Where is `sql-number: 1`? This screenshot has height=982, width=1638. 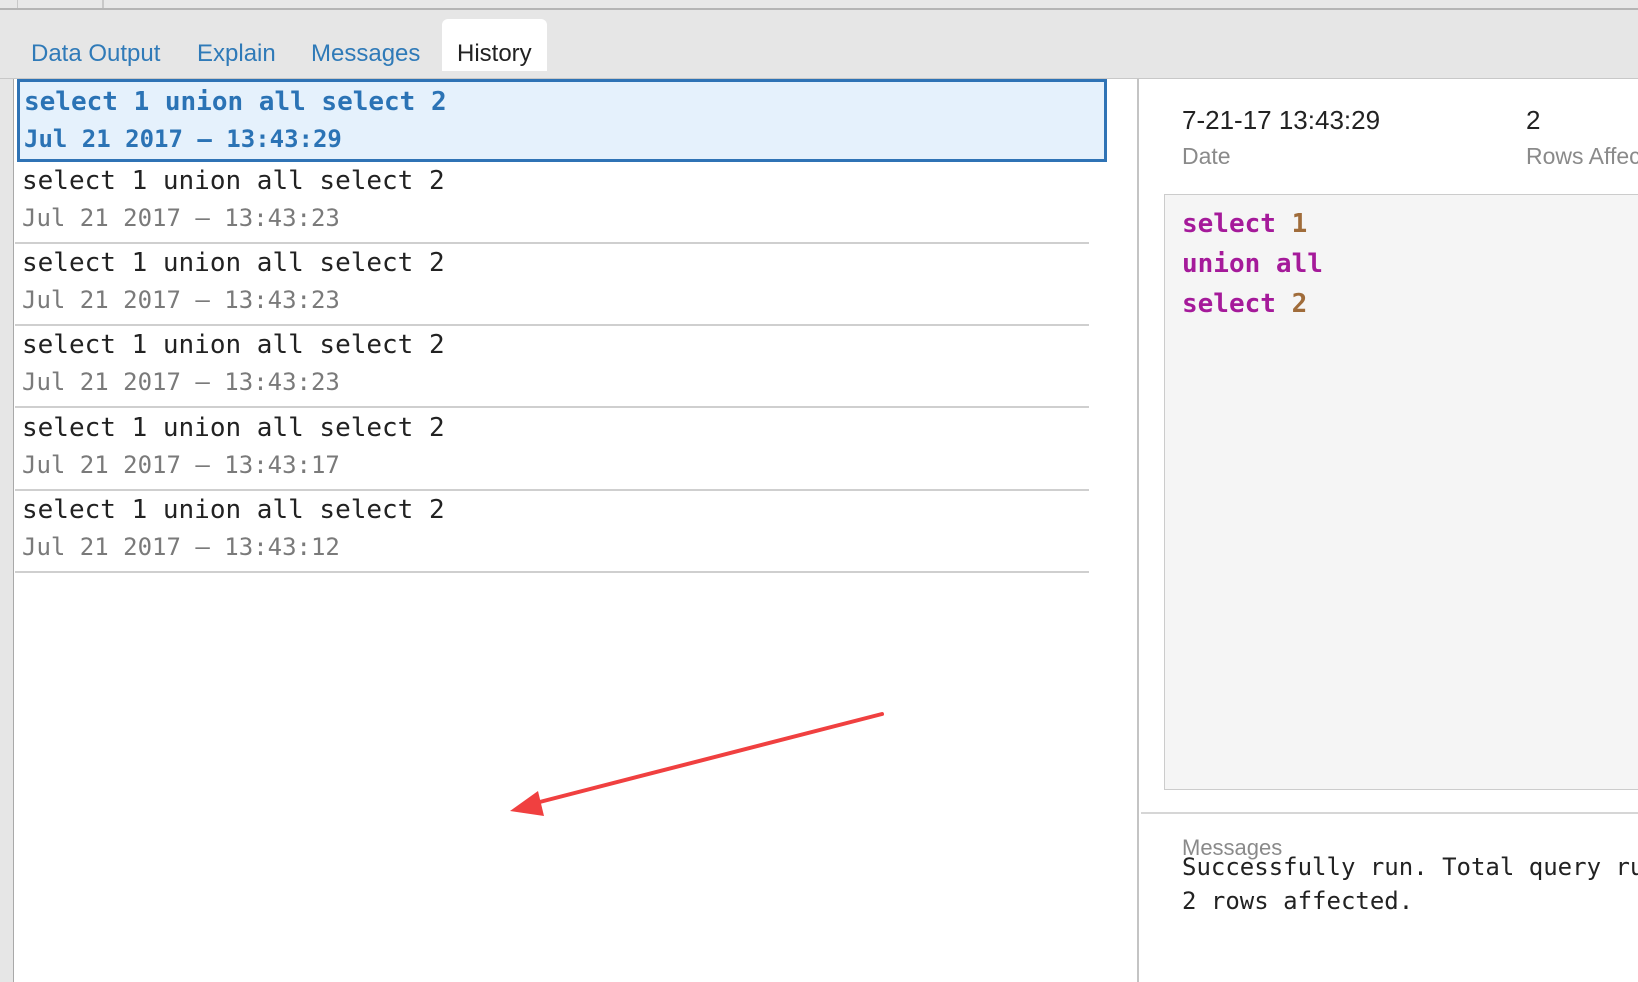 sql-number: 1 is located at coordinates (1299, 224).